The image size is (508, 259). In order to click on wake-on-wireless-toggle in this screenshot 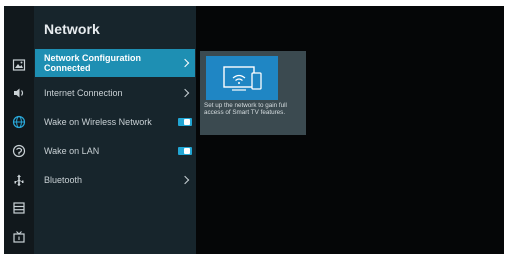, I will do `click(185, 121)`.